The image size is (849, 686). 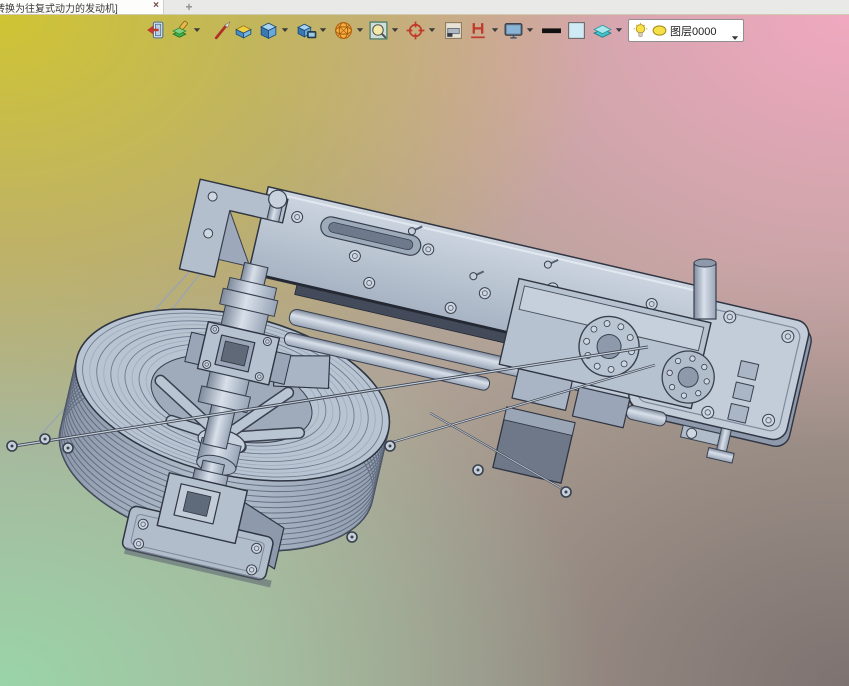 What do you see at coordinates (156, 5) in the screenshot?
I see `close-tab-button: ×` at bounding box center [156, 5].